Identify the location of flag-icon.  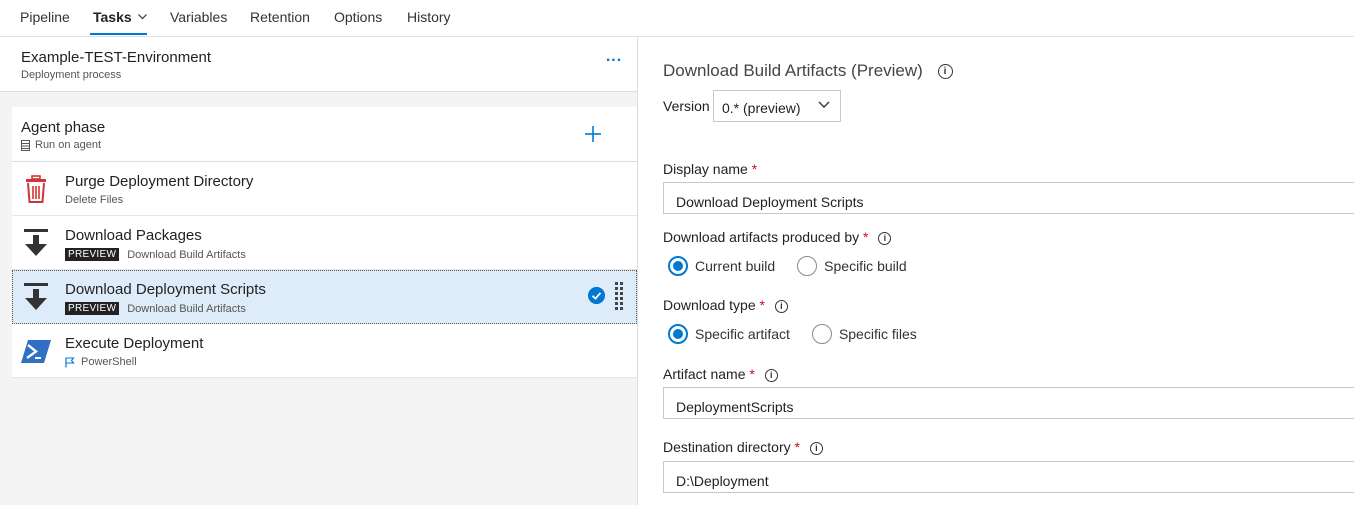
(70, 361).